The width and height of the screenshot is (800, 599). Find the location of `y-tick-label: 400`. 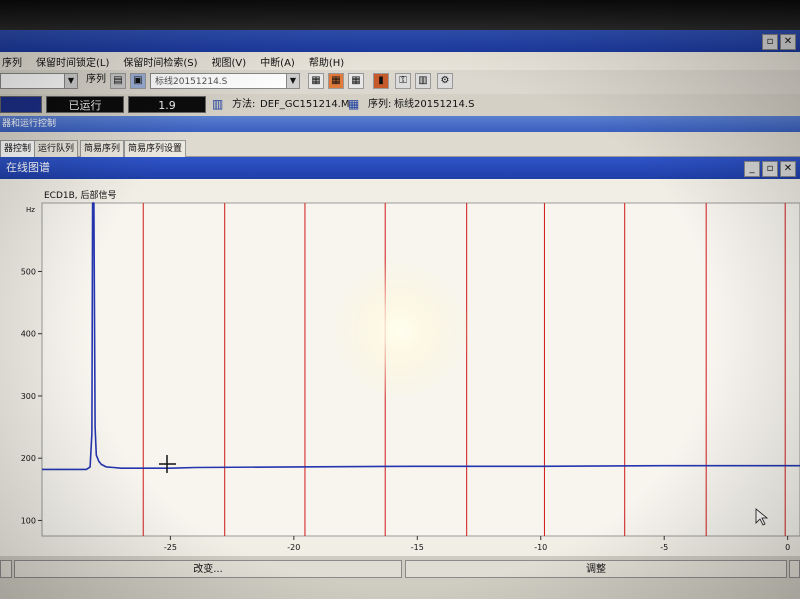

y-tick-label: 400 is located at coordinates (28, 334).